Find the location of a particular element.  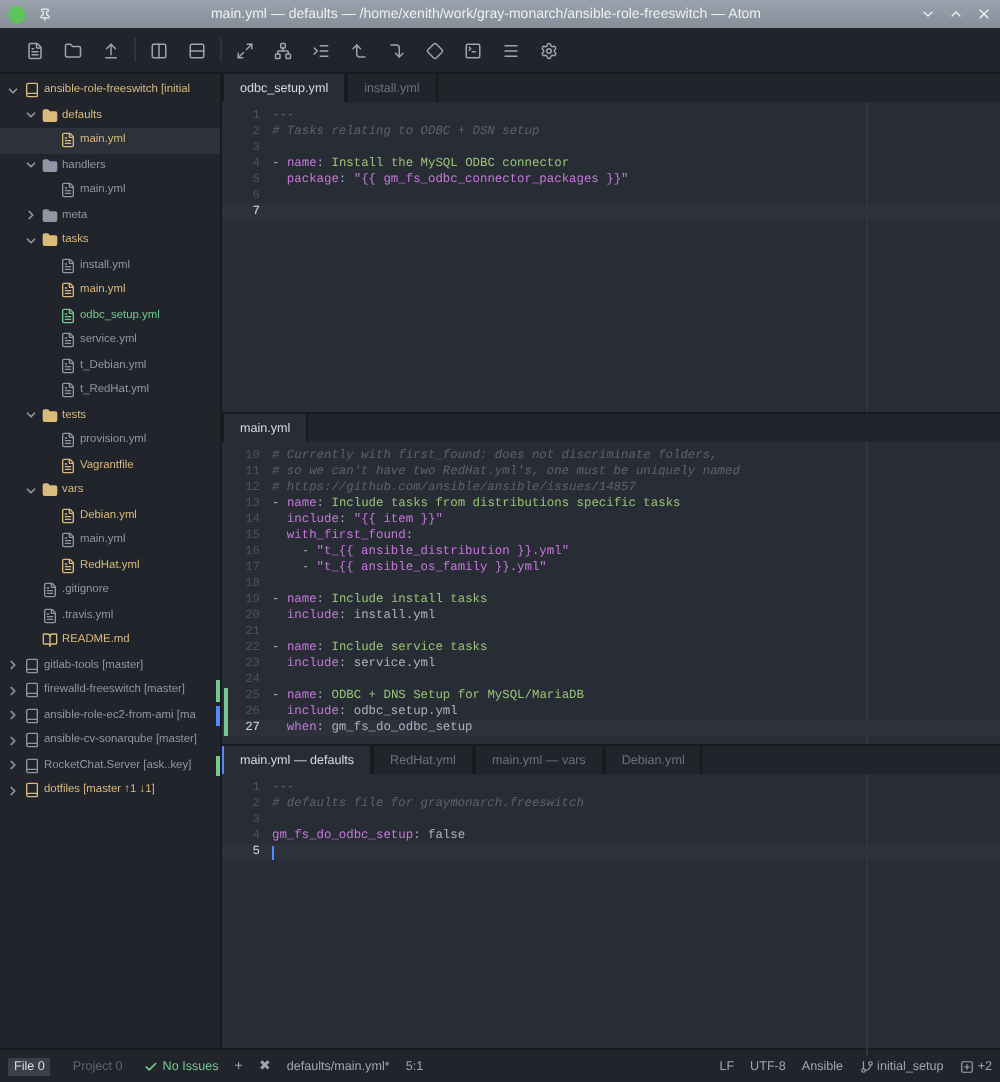

settings-icon is located at coordinates (549, 50).